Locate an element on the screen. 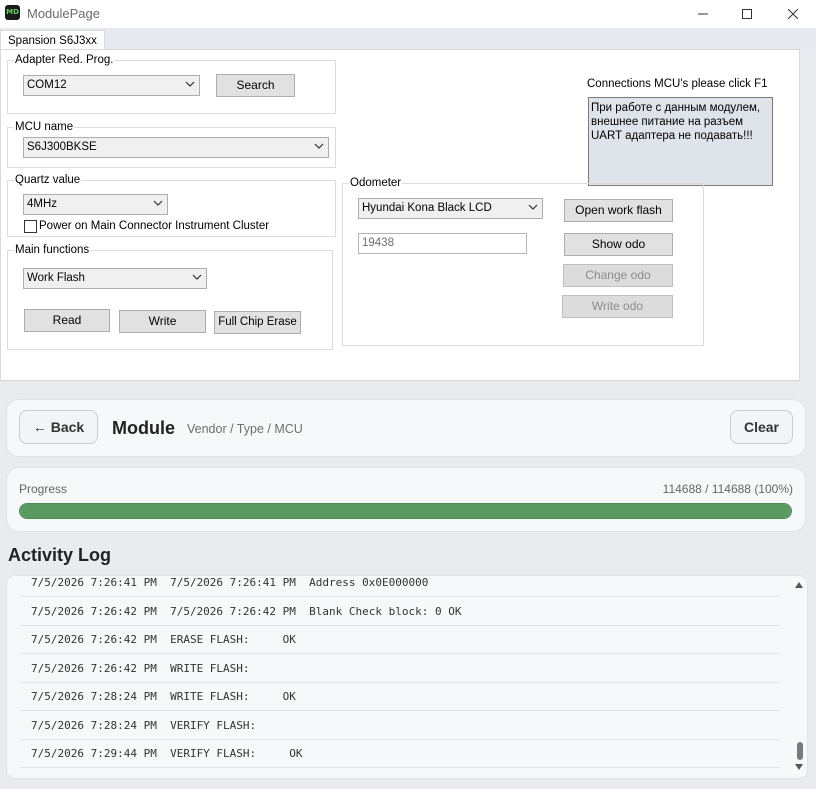 This screenshot has height=789, width=816. close-button is located at coordinates (793, 14).